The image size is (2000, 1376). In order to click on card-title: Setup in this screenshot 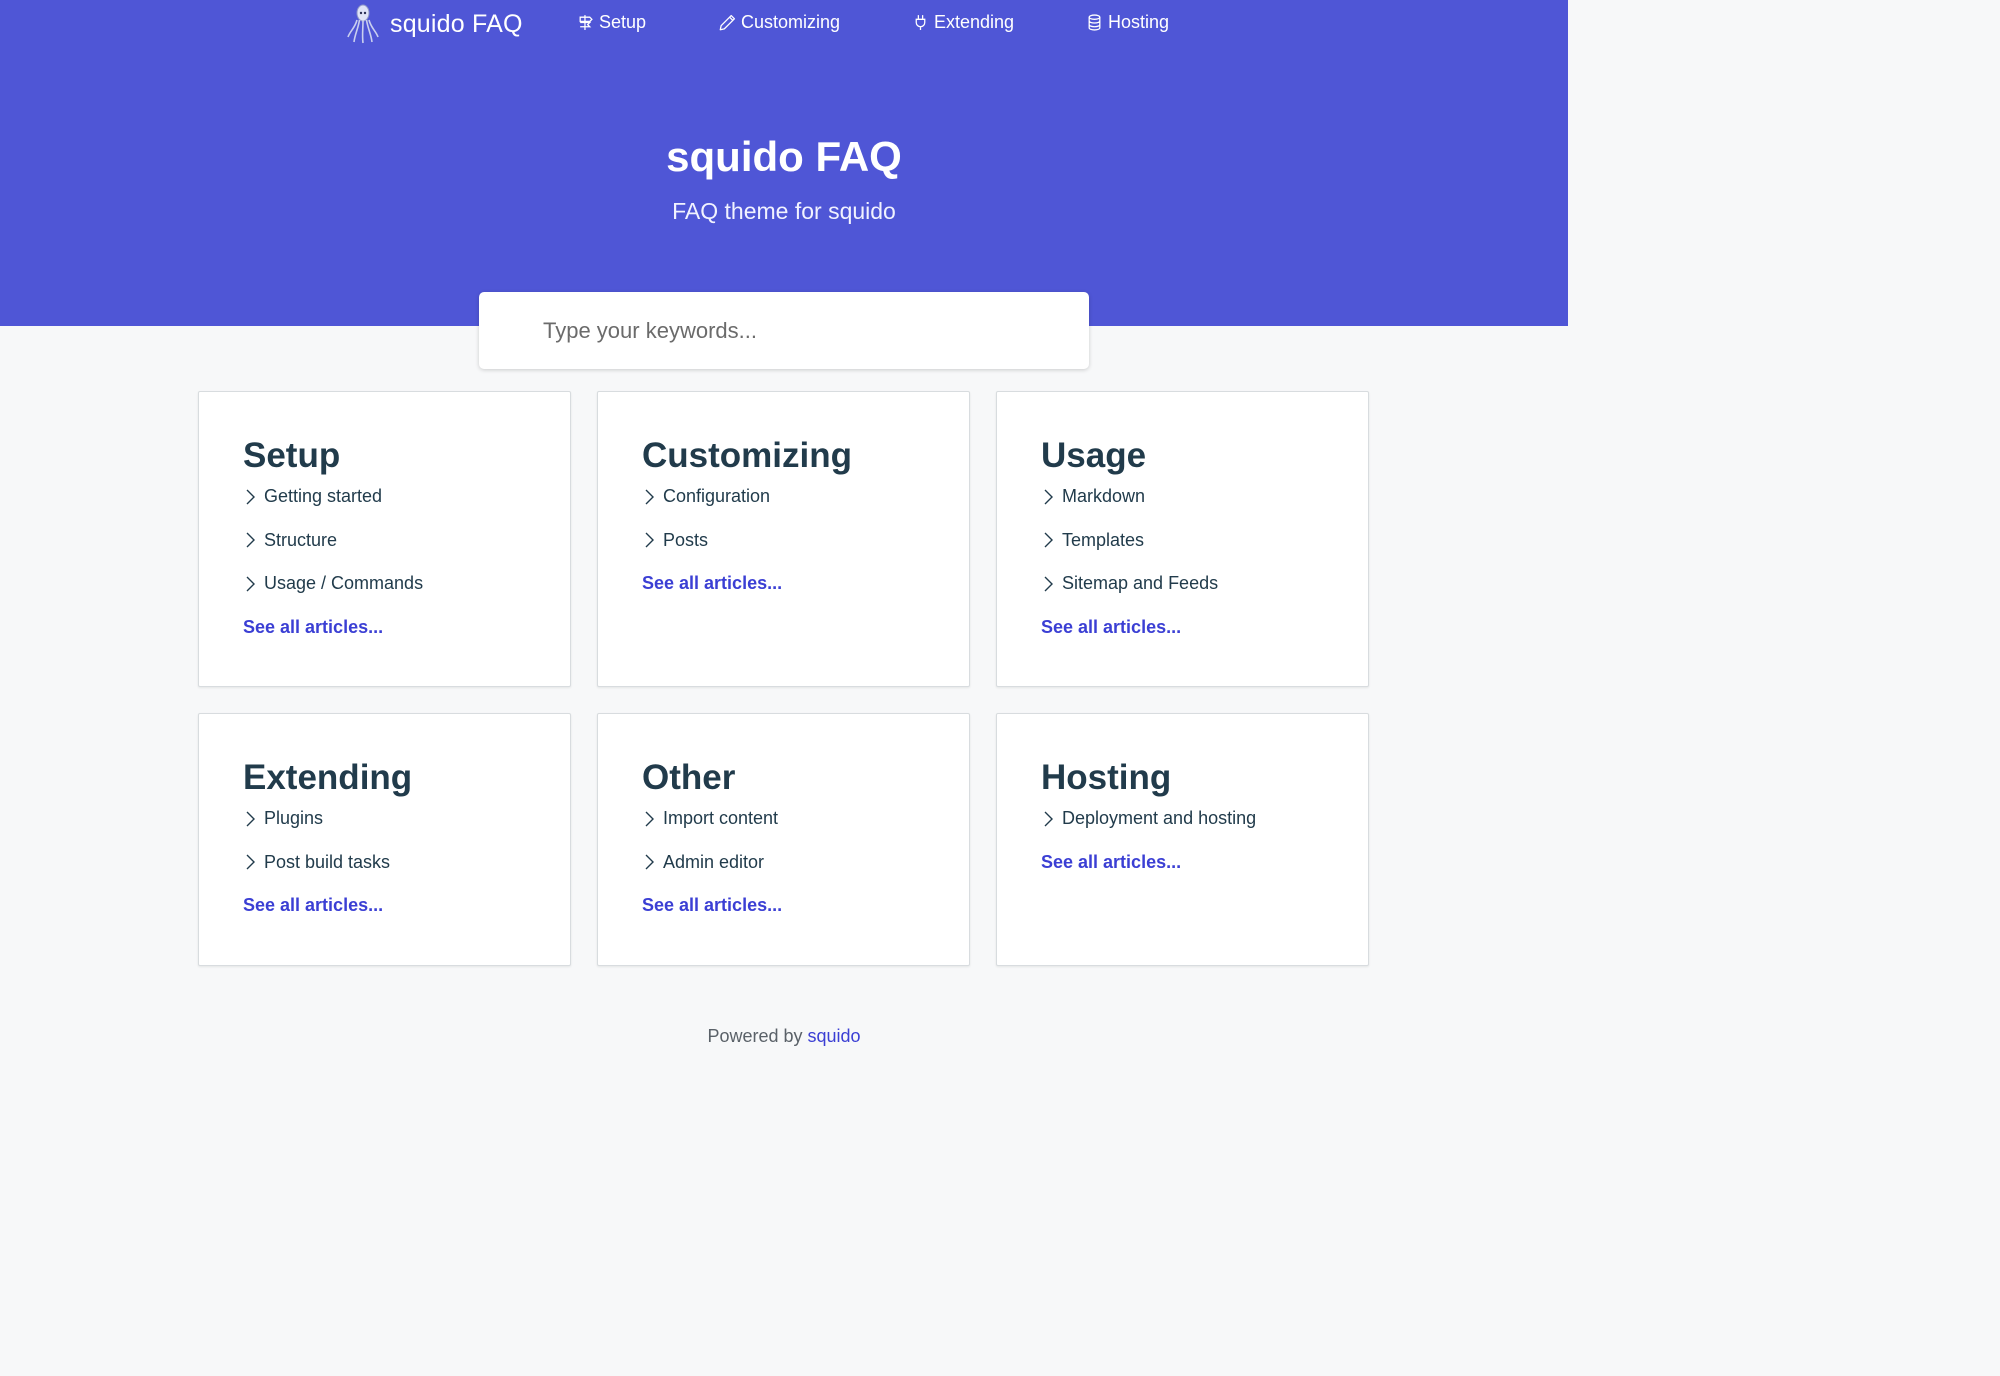, I will do `click(292, 455)`.